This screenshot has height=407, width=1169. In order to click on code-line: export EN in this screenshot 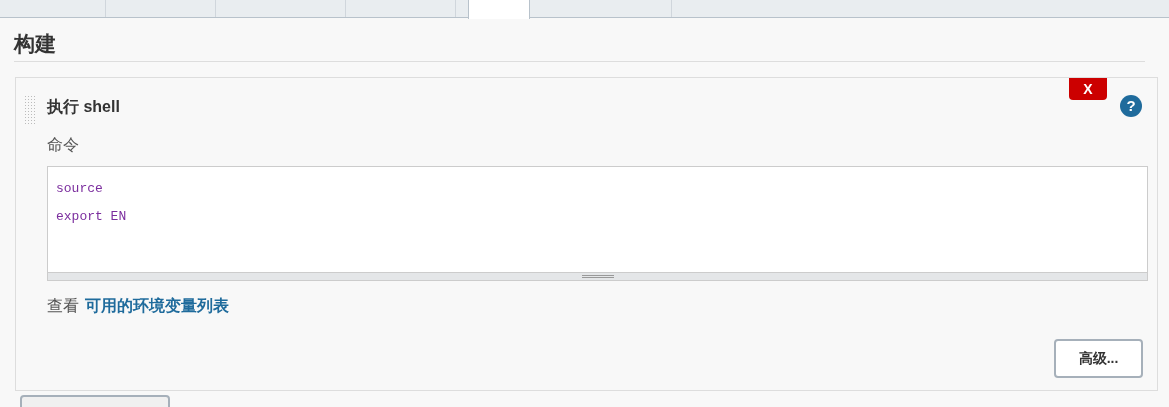, I will do `click(91, 217)`.